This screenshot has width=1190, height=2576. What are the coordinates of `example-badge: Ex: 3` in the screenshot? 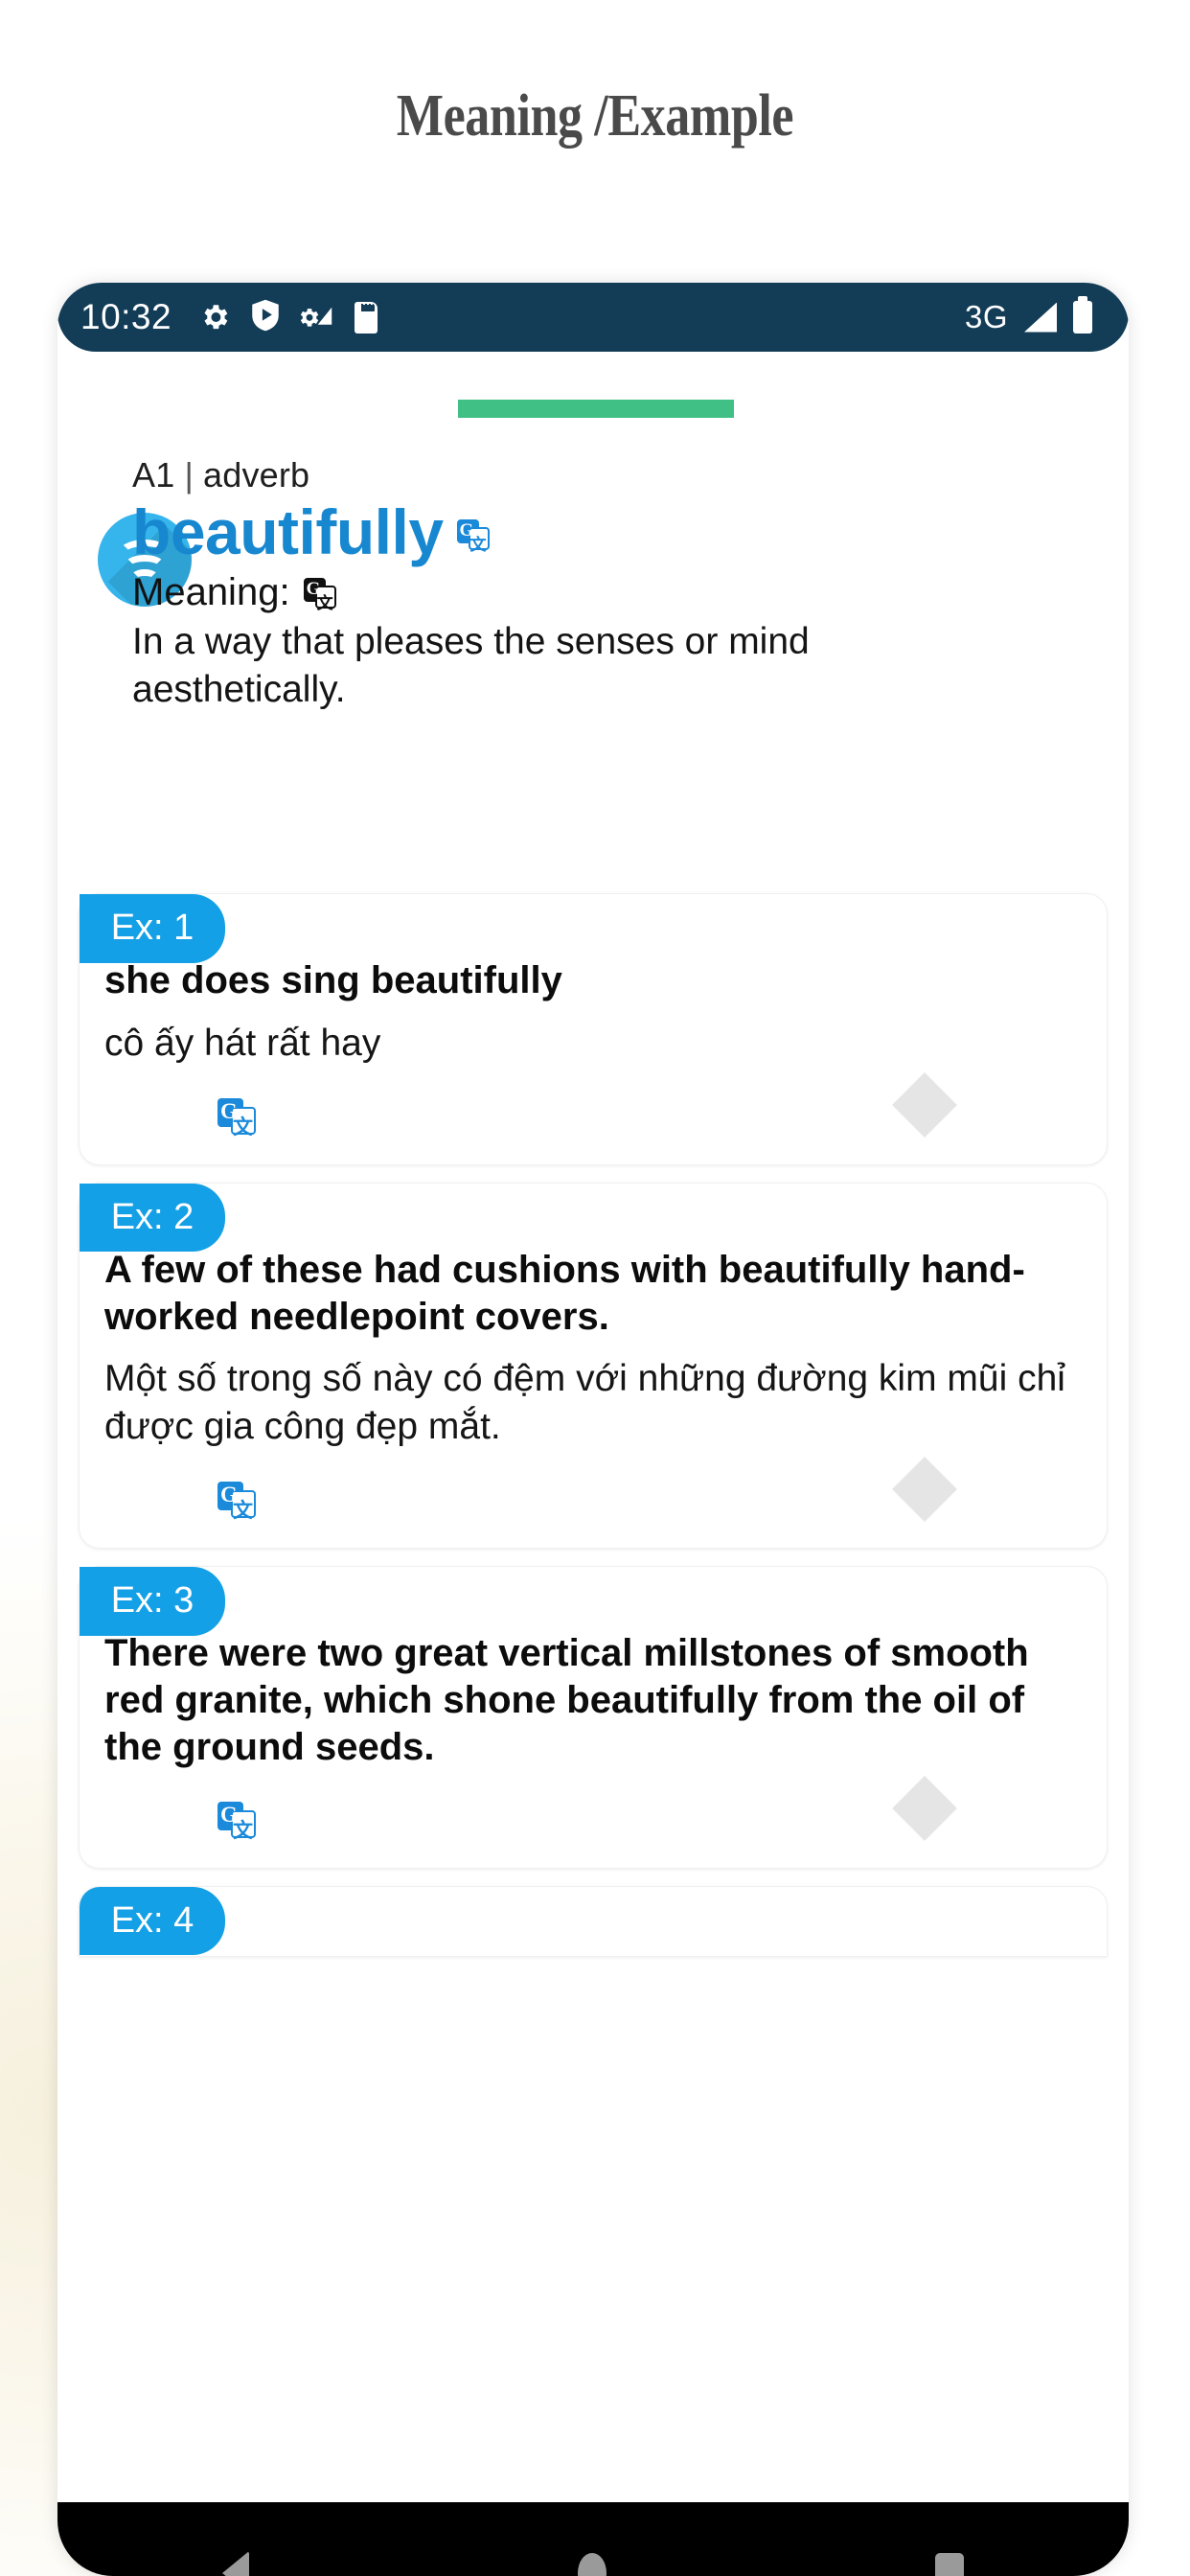 It's located at (152, 1601).